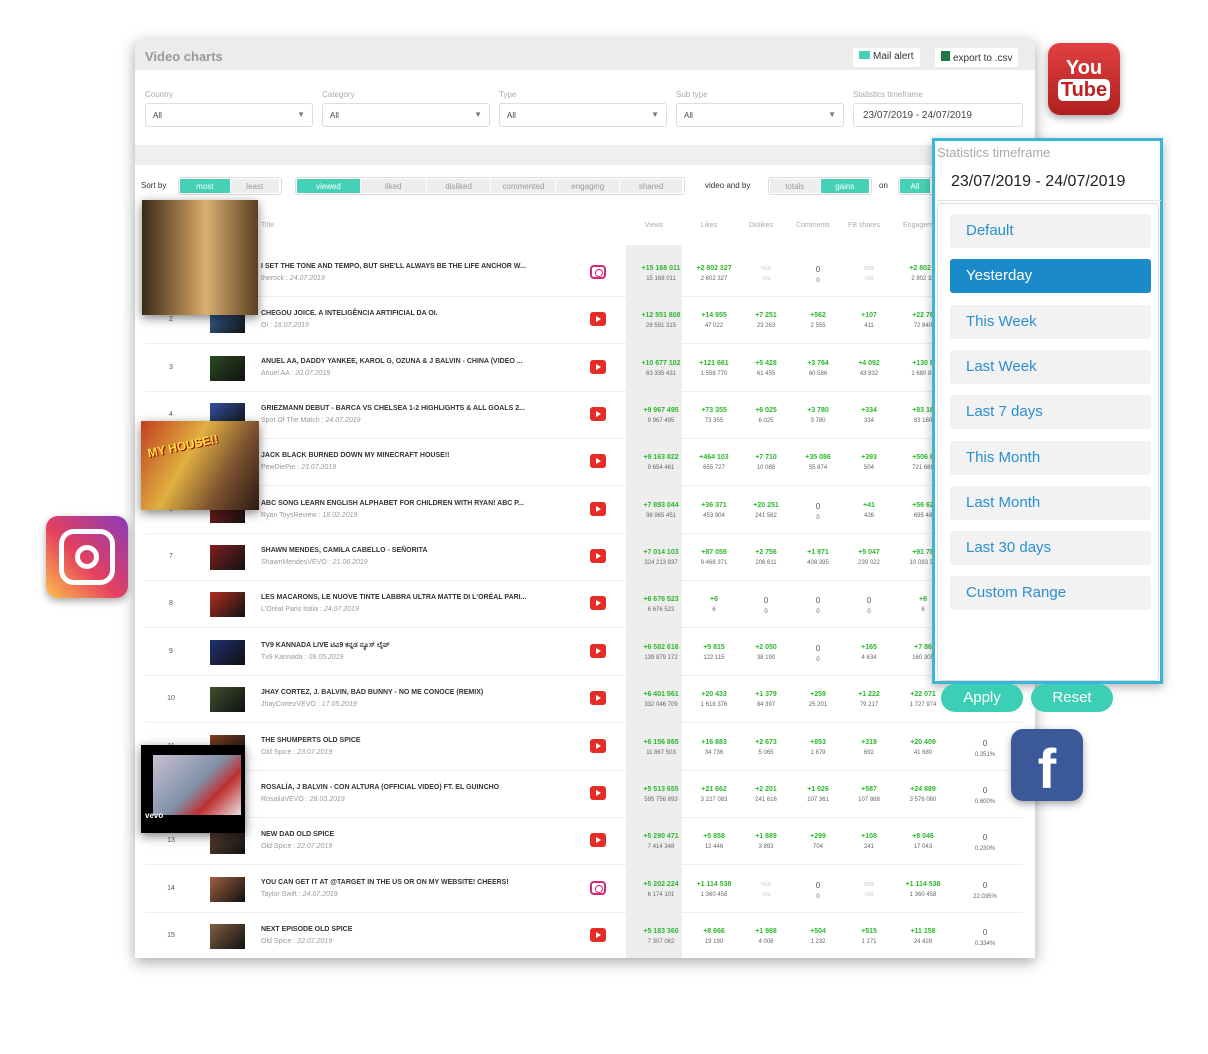  Describe the element at coordinates (523, 186) in the screenshot. I see `sort-metric-commented: commented` at that location.